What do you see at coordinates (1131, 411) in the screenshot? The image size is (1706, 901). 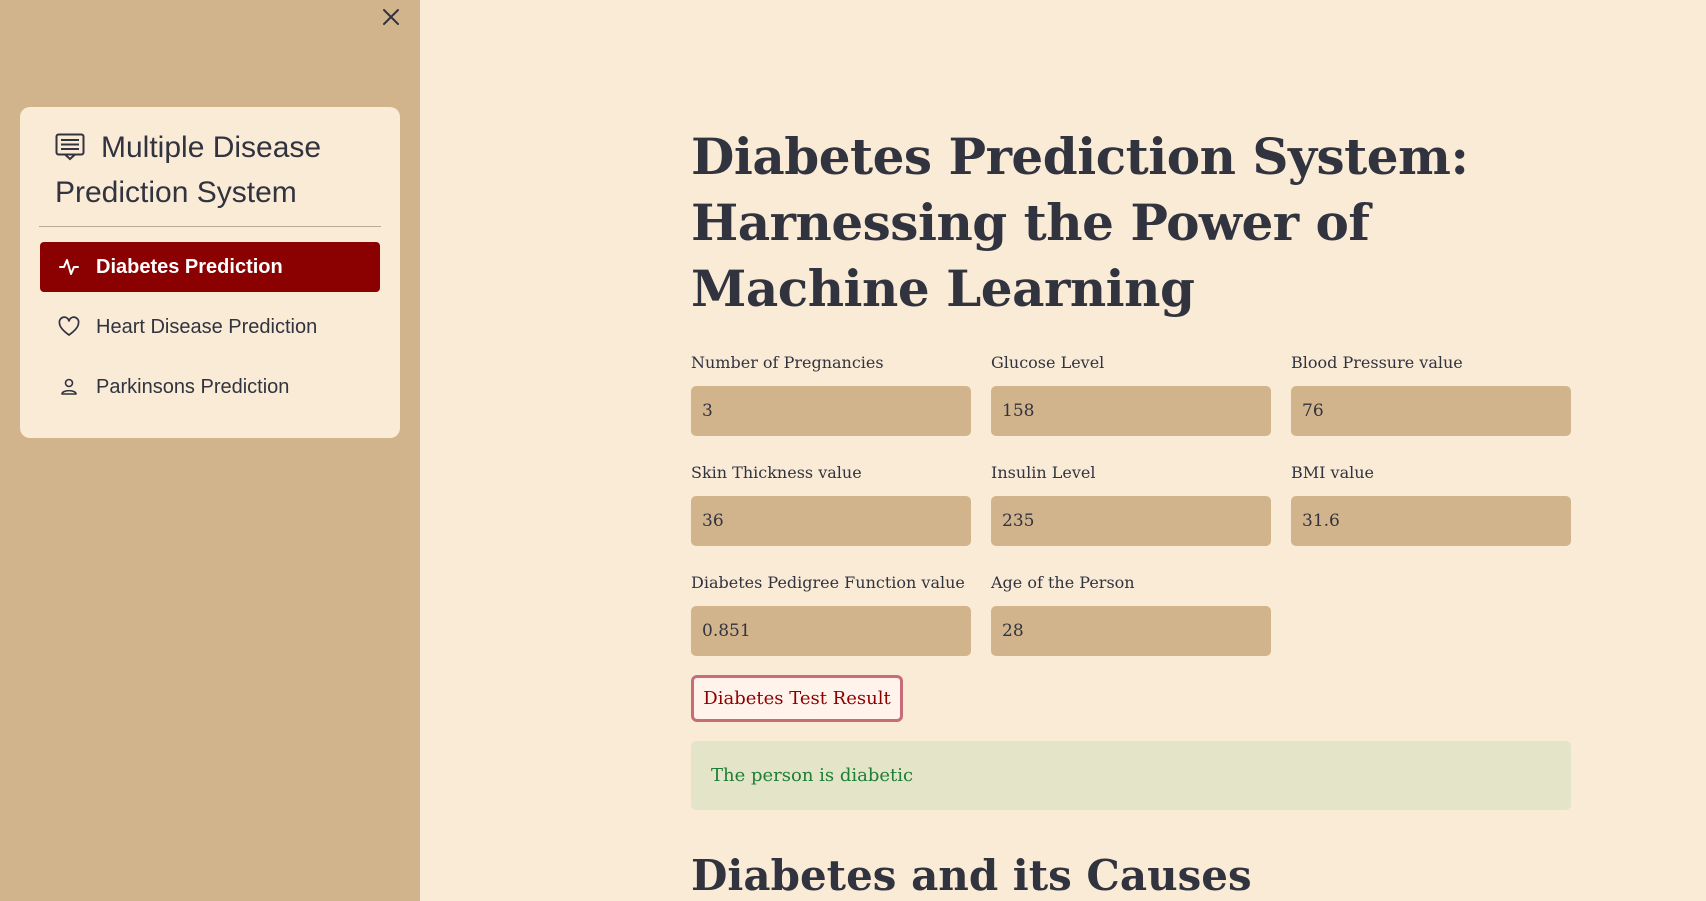 I see `glucose-input: 158` at bounding box center [1131, 411].